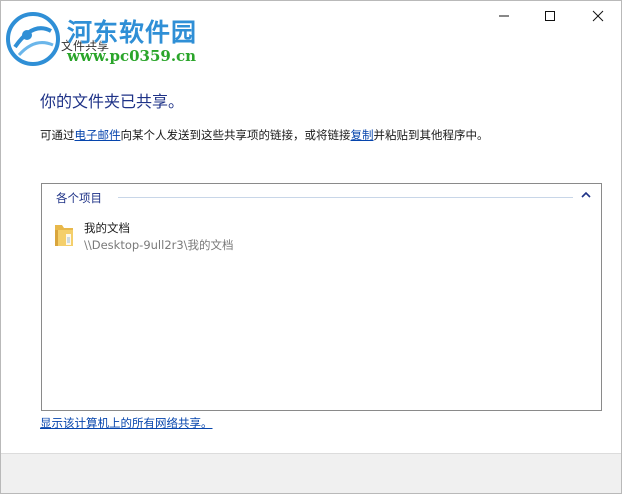 The width and height of the screenshot is (622, 494). Describe the element at coordinates (79, 198) in the screenshot. I see `group-title: 各个项目` at that location.